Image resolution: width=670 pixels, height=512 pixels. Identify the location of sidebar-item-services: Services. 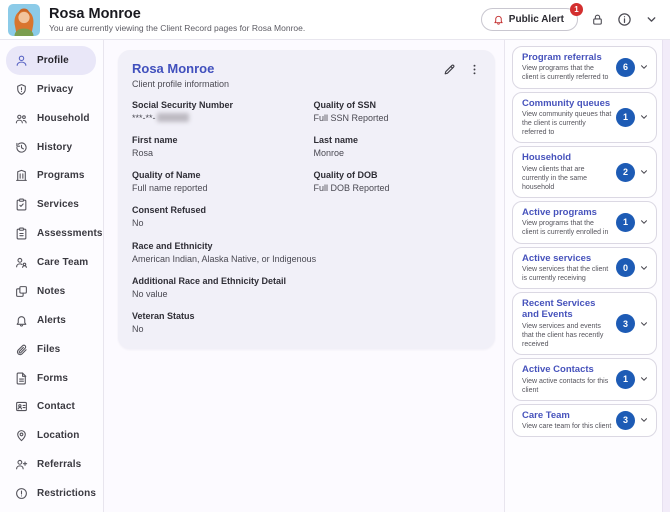
(51, 204).